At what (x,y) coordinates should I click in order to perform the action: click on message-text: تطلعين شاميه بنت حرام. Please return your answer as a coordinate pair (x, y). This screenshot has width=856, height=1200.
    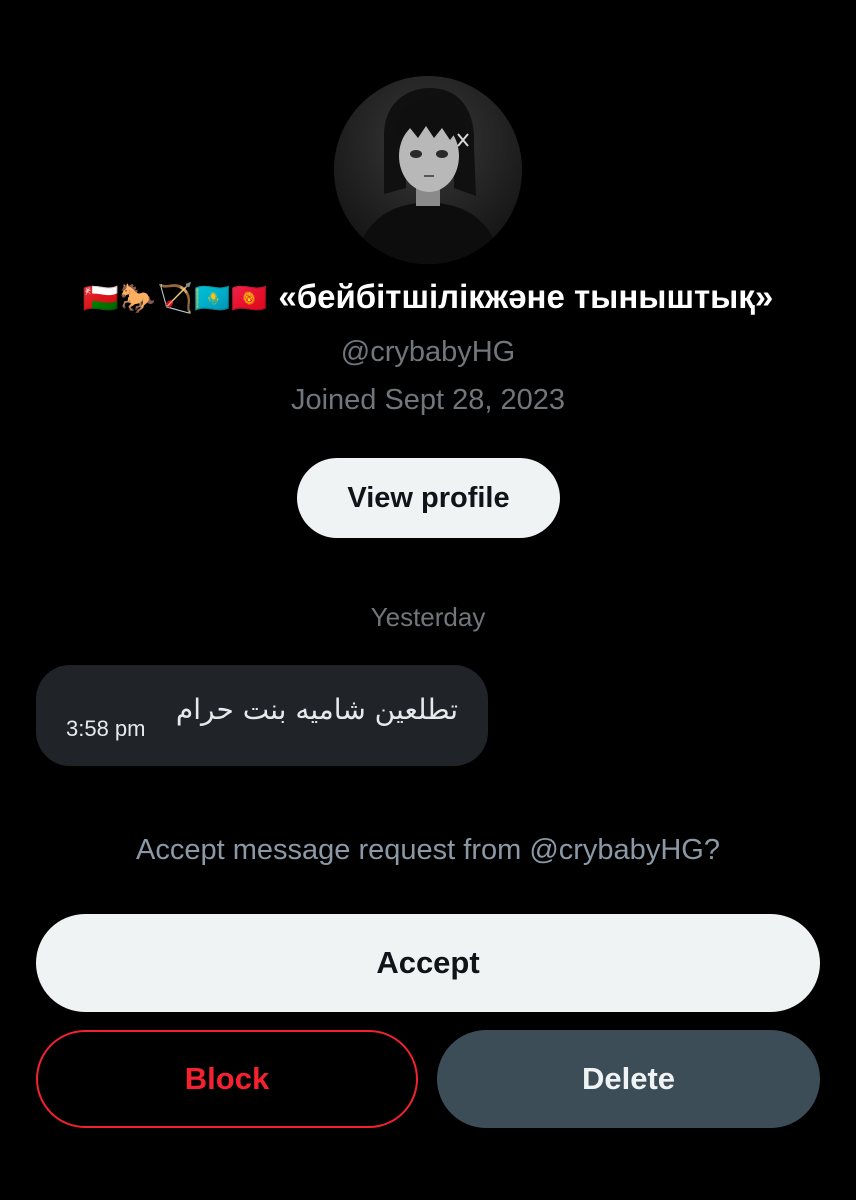
    Looking at the image, I should click on (316, 709).